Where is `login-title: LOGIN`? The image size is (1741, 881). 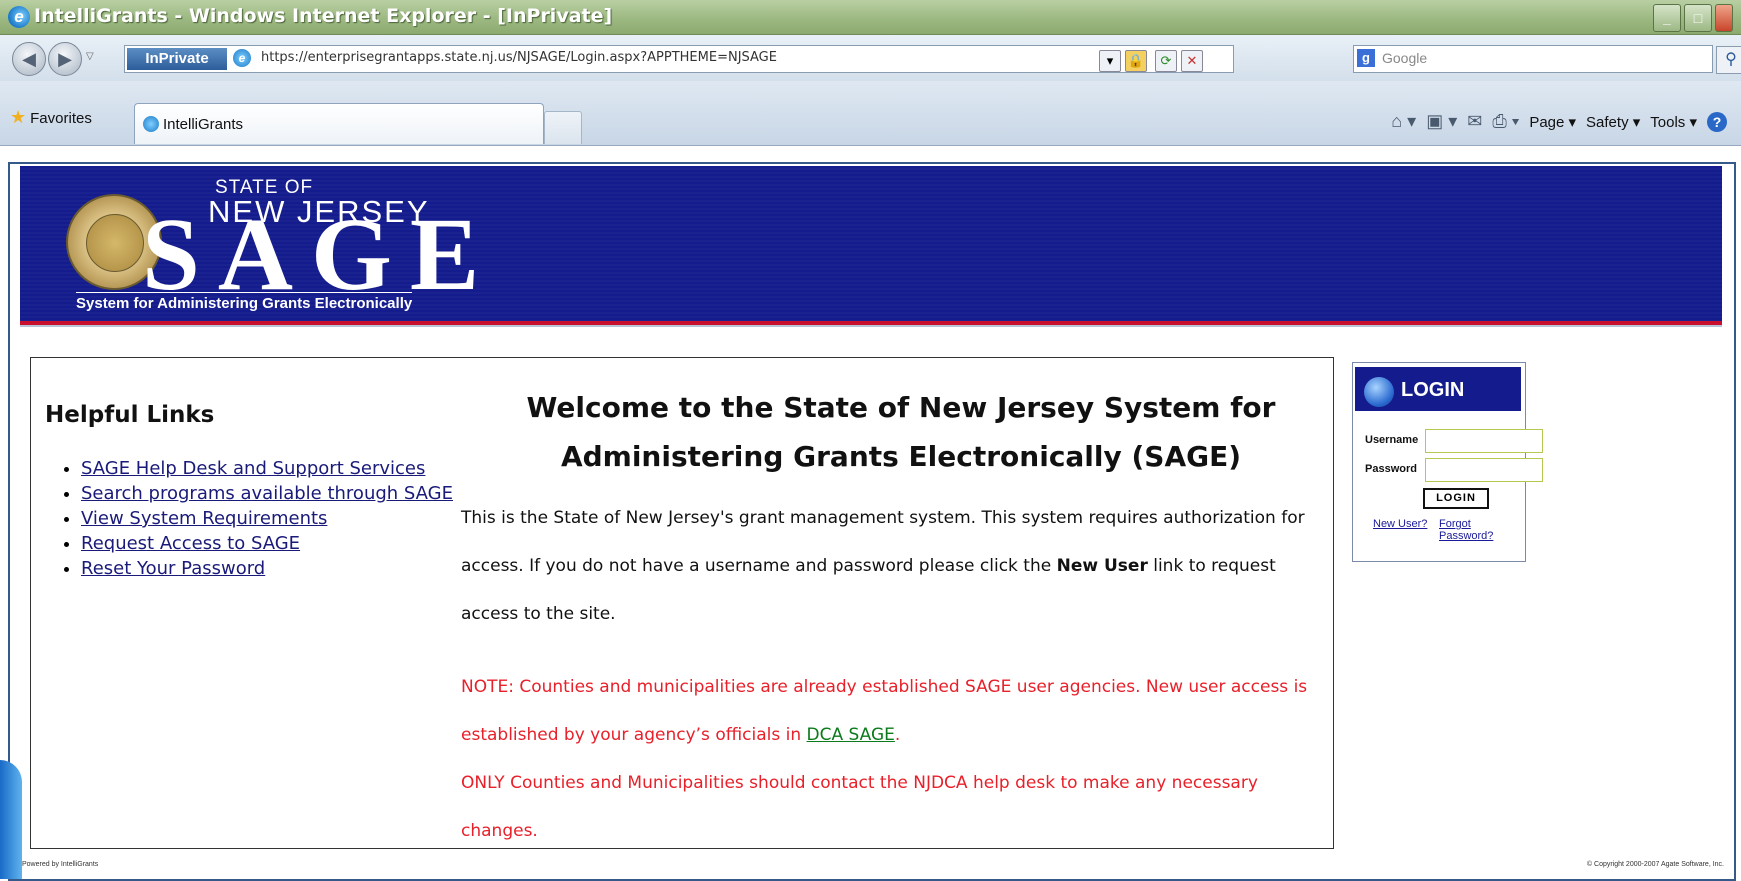 login-title: LOGIN is located at coordinates (1433, 390).